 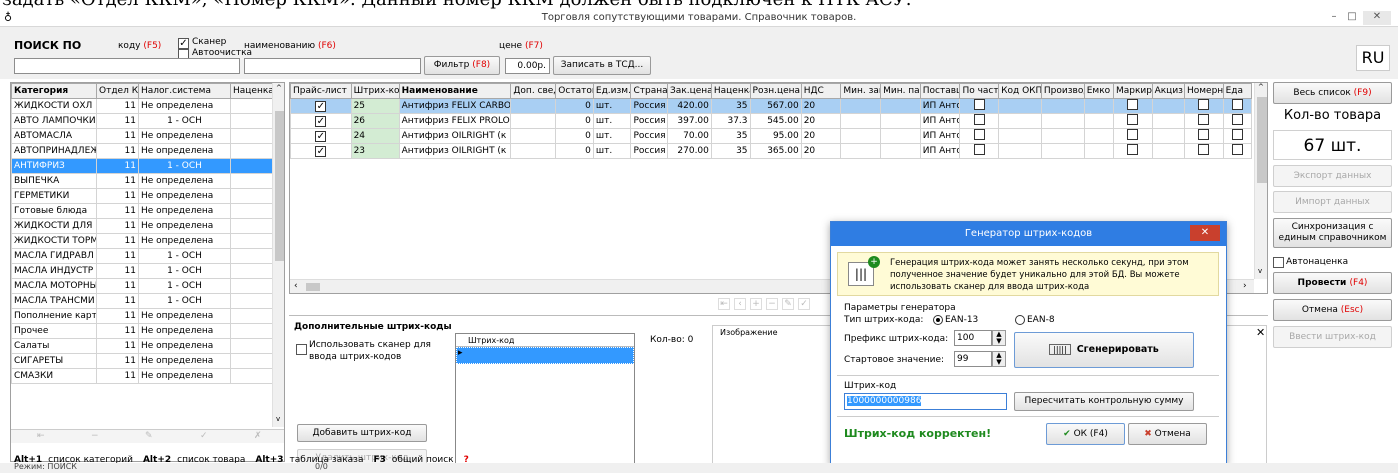 I want to click on category-row: СМАЗКИ 11 Не определена, so click(x=142, y=376).